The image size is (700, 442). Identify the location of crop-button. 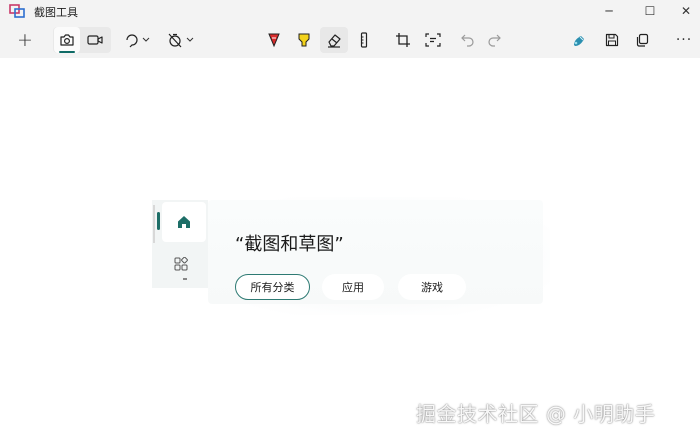
(403, 40).